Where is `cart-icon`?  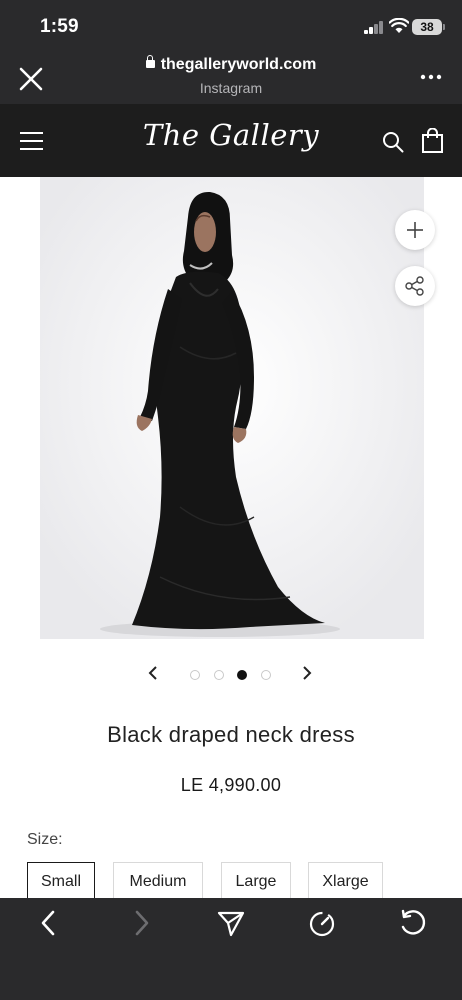 cart-icon is located at coordinates (432, 140).